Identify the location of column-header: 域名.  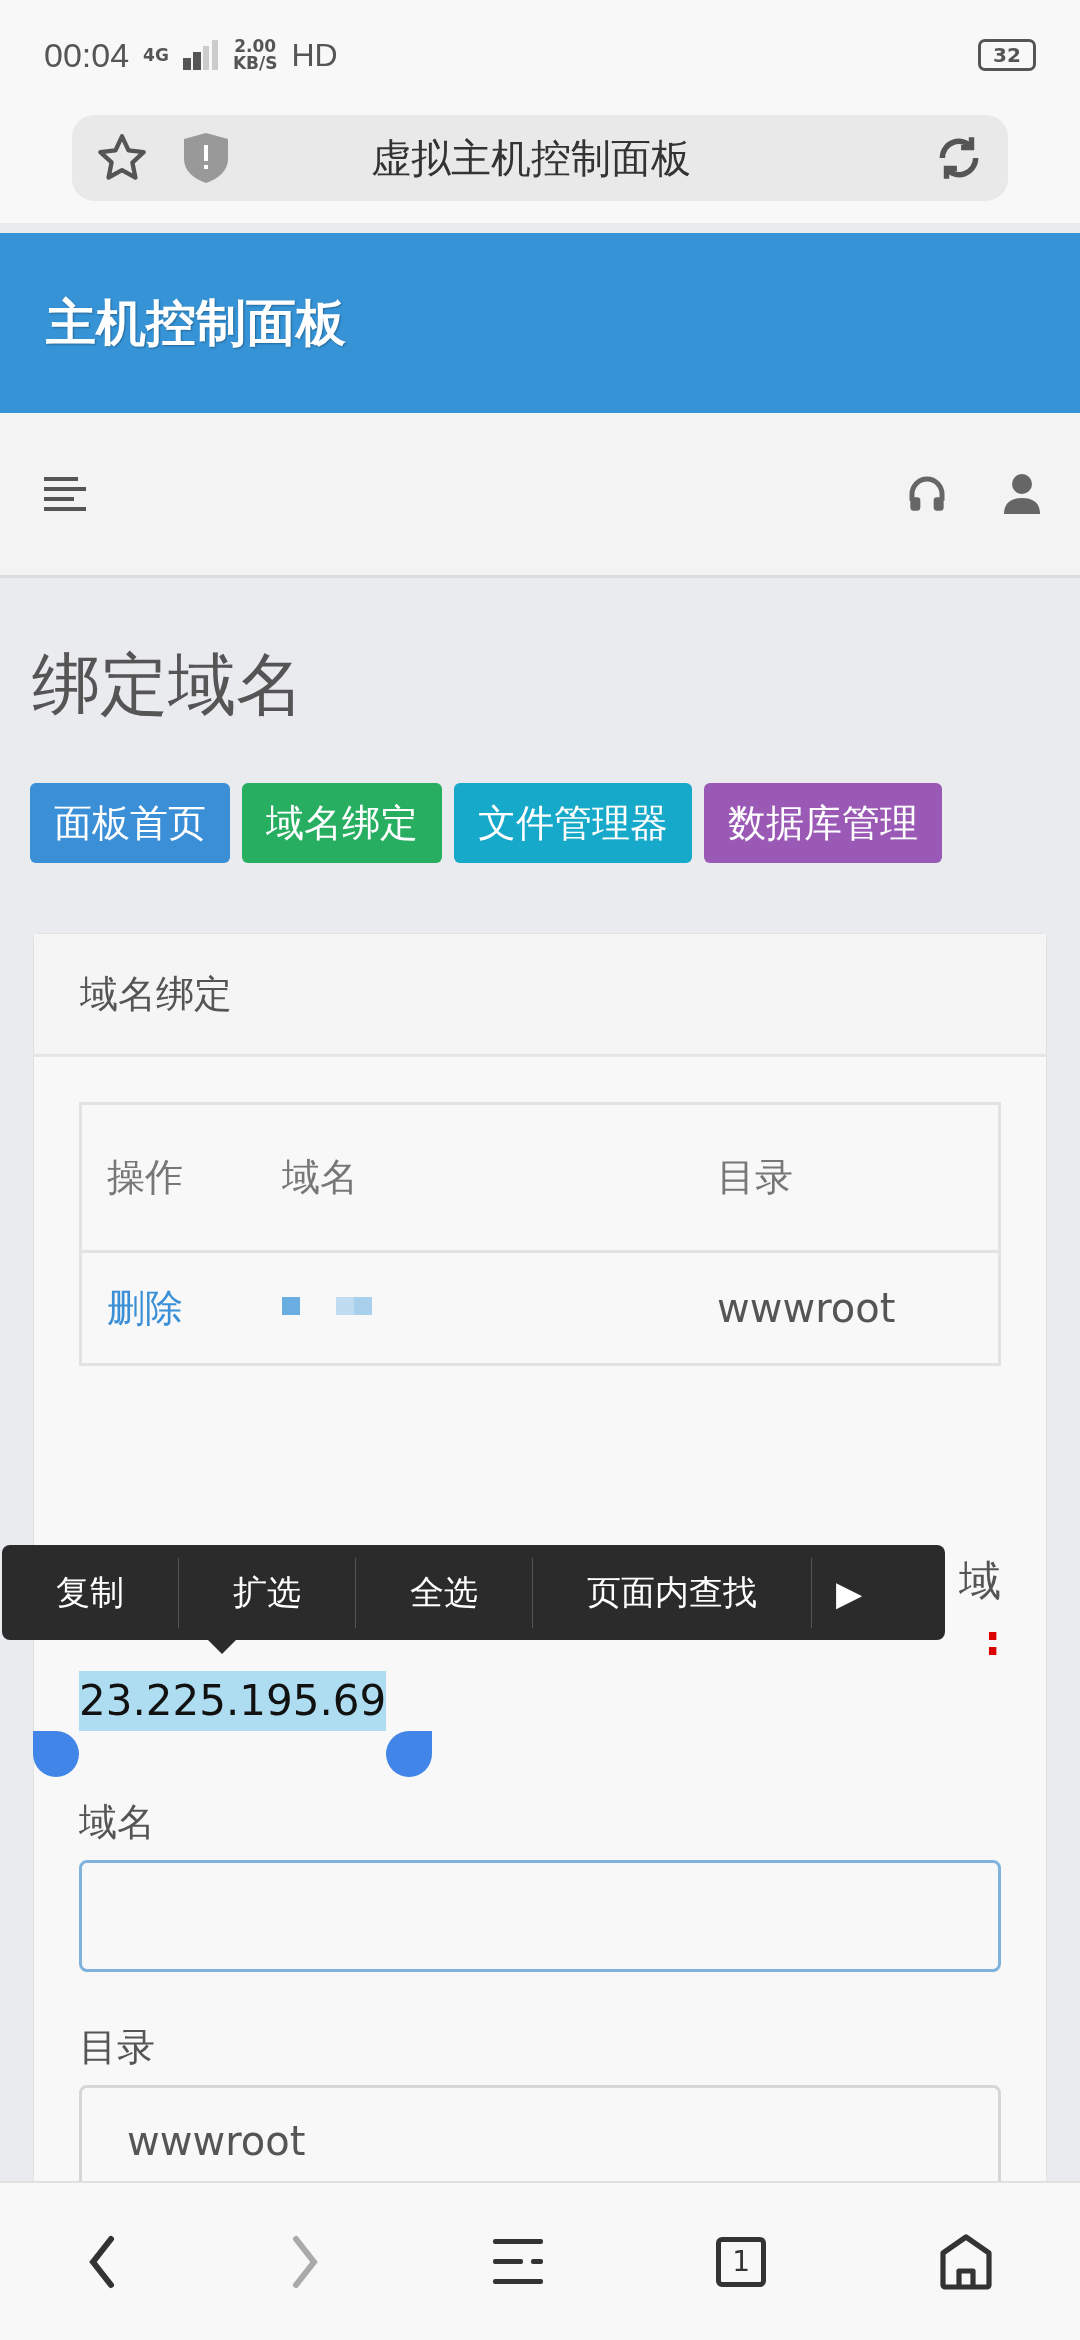
(320, 1177).